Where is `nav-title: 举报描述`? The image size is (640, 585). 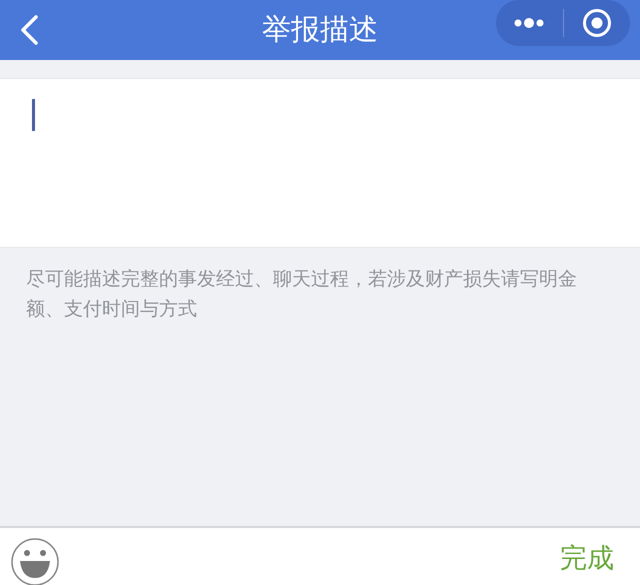
nav-title: 举报描述 is located at coordinates (320, 29).